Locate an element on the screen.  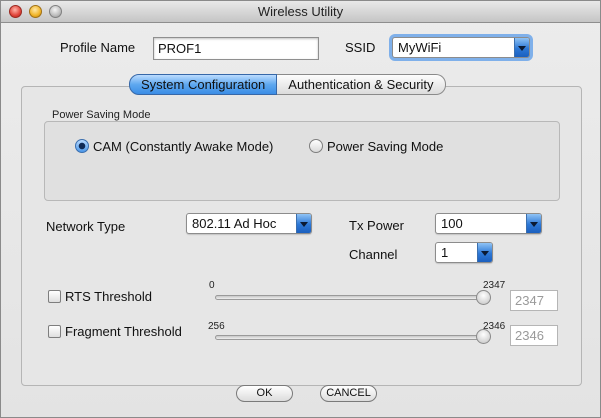
fragment-threshold-label: Fragment Threshold is located at coordinates (123, 331).